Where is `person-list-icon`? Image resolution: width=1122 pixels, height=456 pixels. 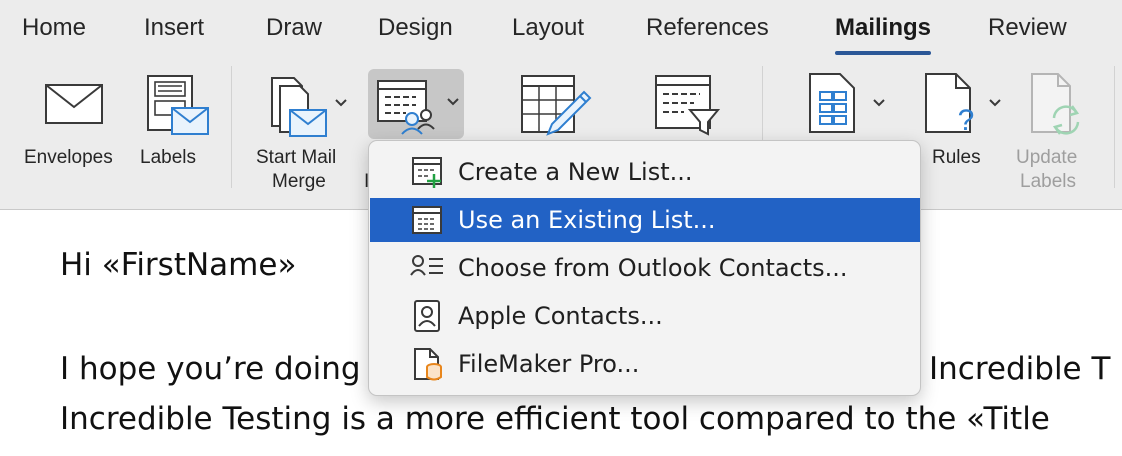
person-list-icon is located at coordinates (426, 265).